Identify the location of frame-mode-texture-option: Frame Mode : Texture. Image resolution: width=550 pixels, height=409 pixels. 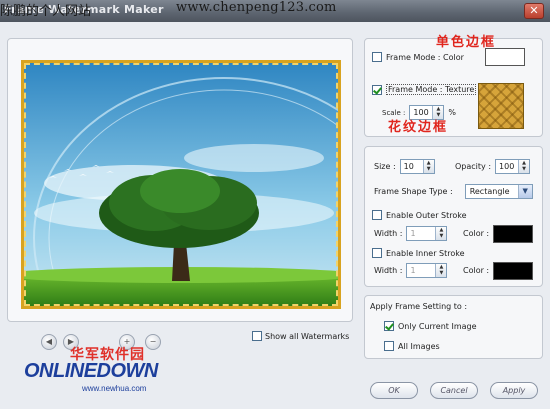
(424, 89).